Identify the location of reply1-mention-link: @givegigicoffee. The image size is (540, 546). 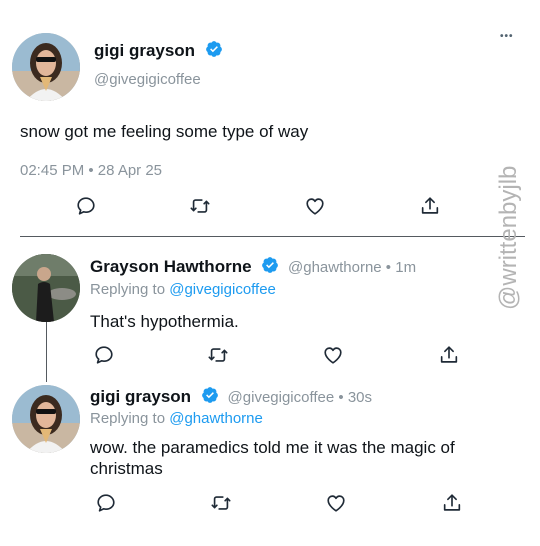
(222, 289).